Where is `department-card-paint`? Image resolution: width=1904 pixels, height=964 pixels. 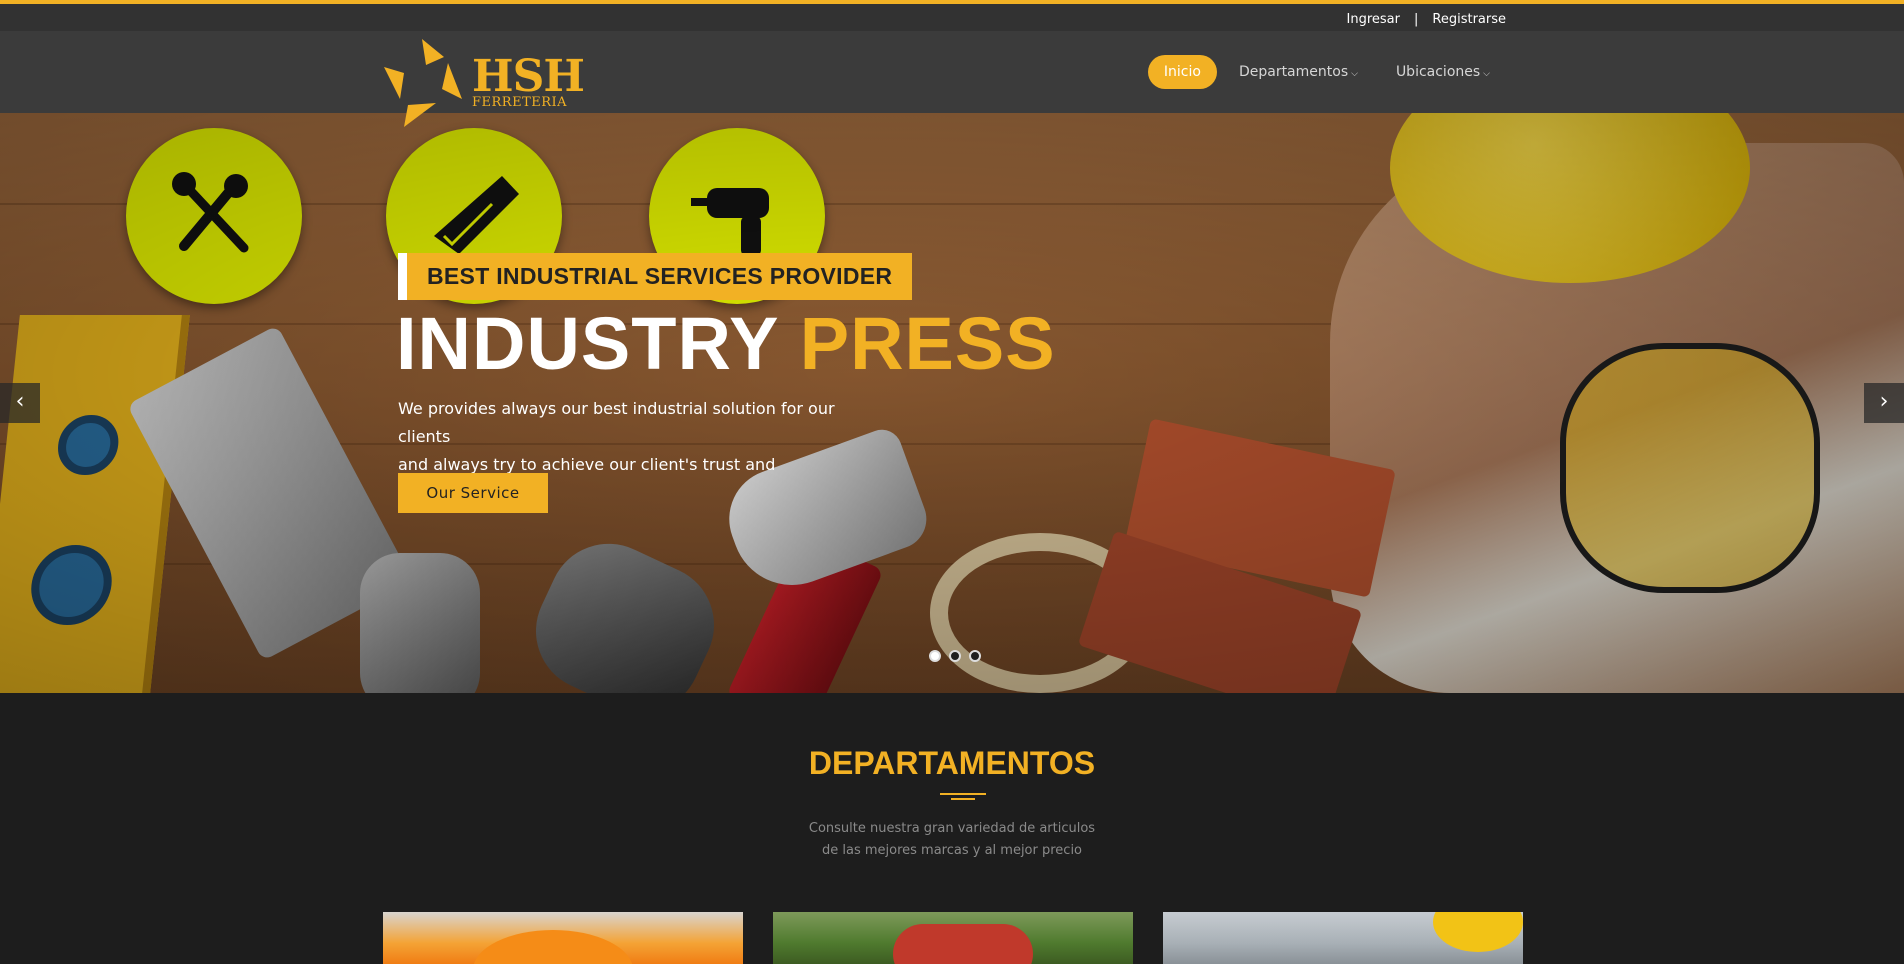
department-card-paint is located at coordinates (563, 938).